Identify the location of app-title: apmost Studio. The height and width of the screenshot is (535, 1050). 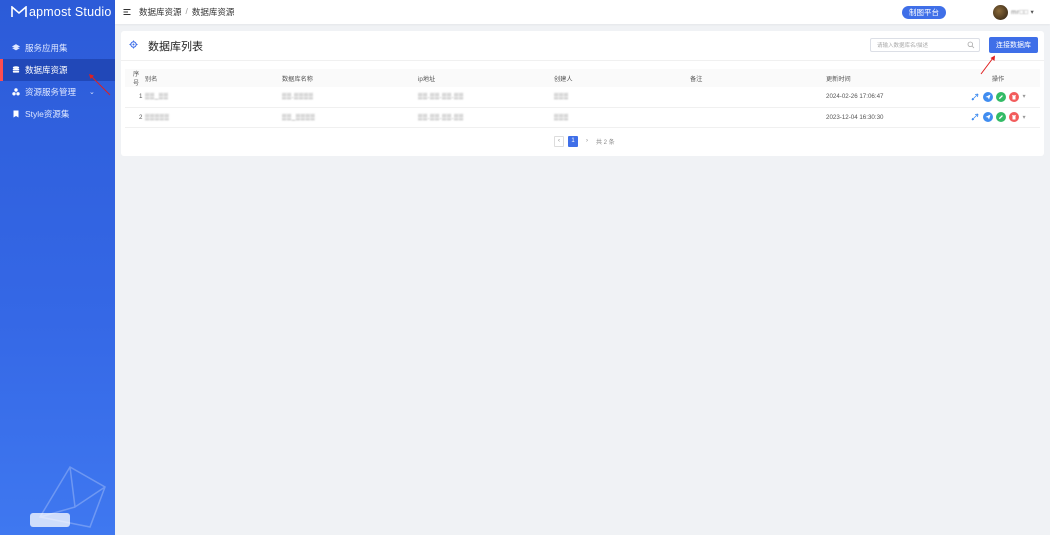
(70, 12).